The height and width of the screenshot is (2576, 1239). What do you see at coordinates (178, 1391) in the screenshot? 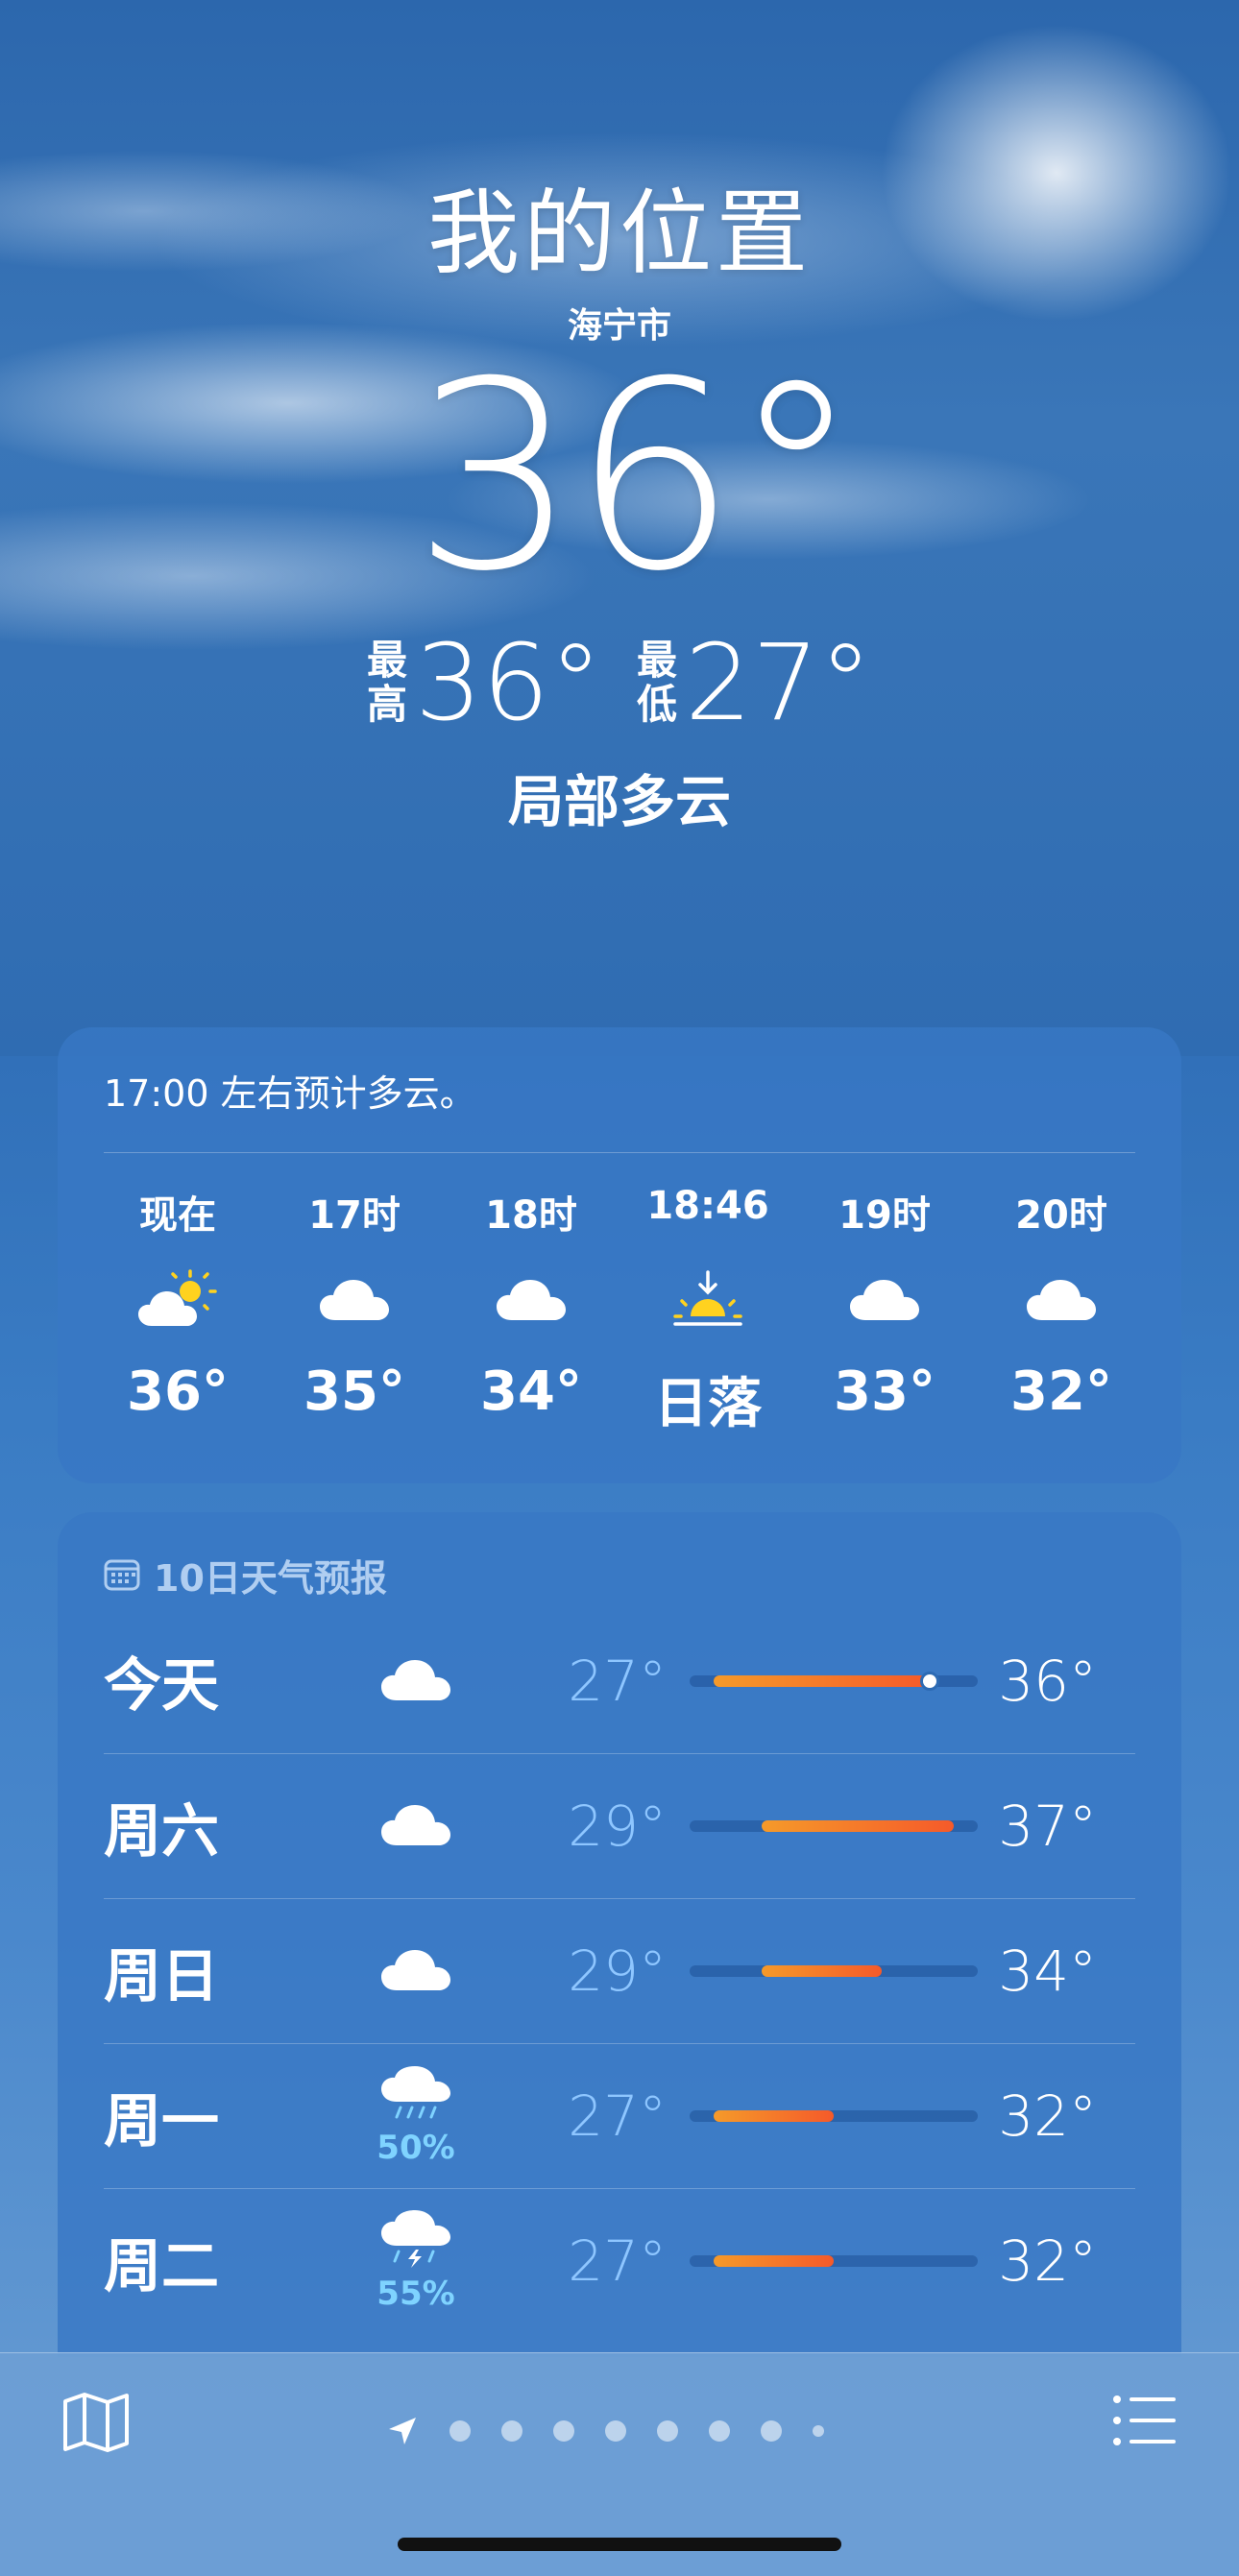
I see `hour-temp: 36°` at bounding box center [178, 1391].